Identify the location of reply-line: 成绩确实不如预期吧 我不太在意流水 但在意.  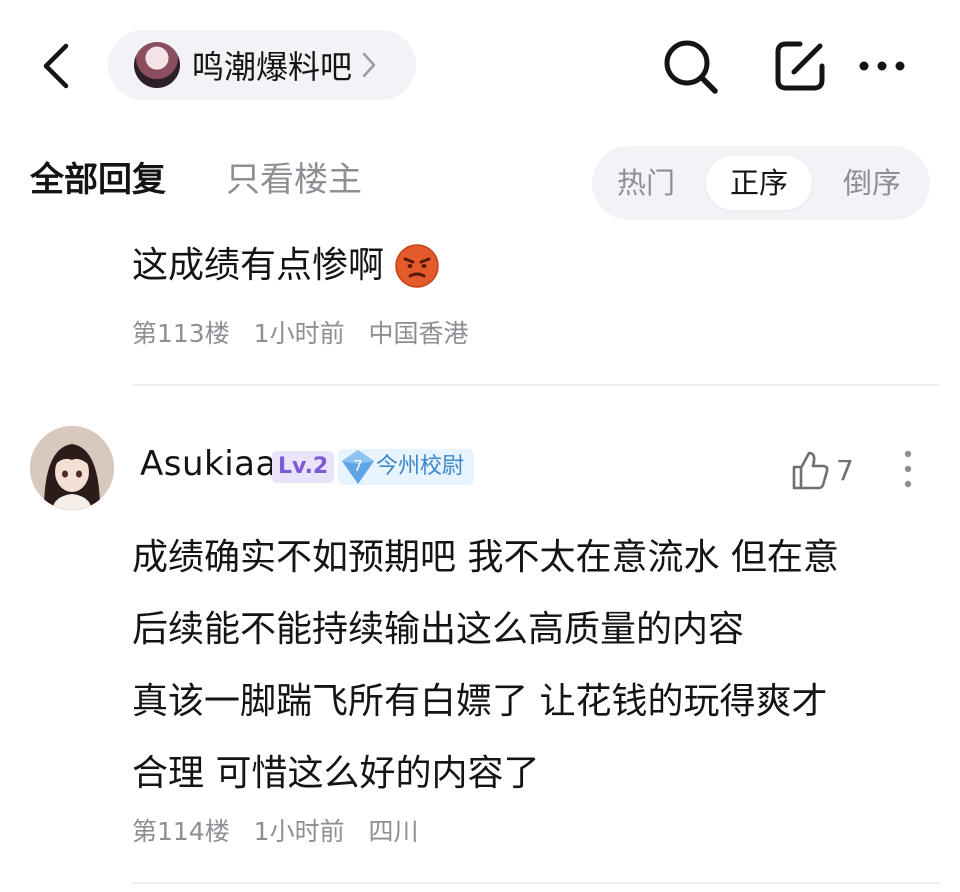
(485, 557).